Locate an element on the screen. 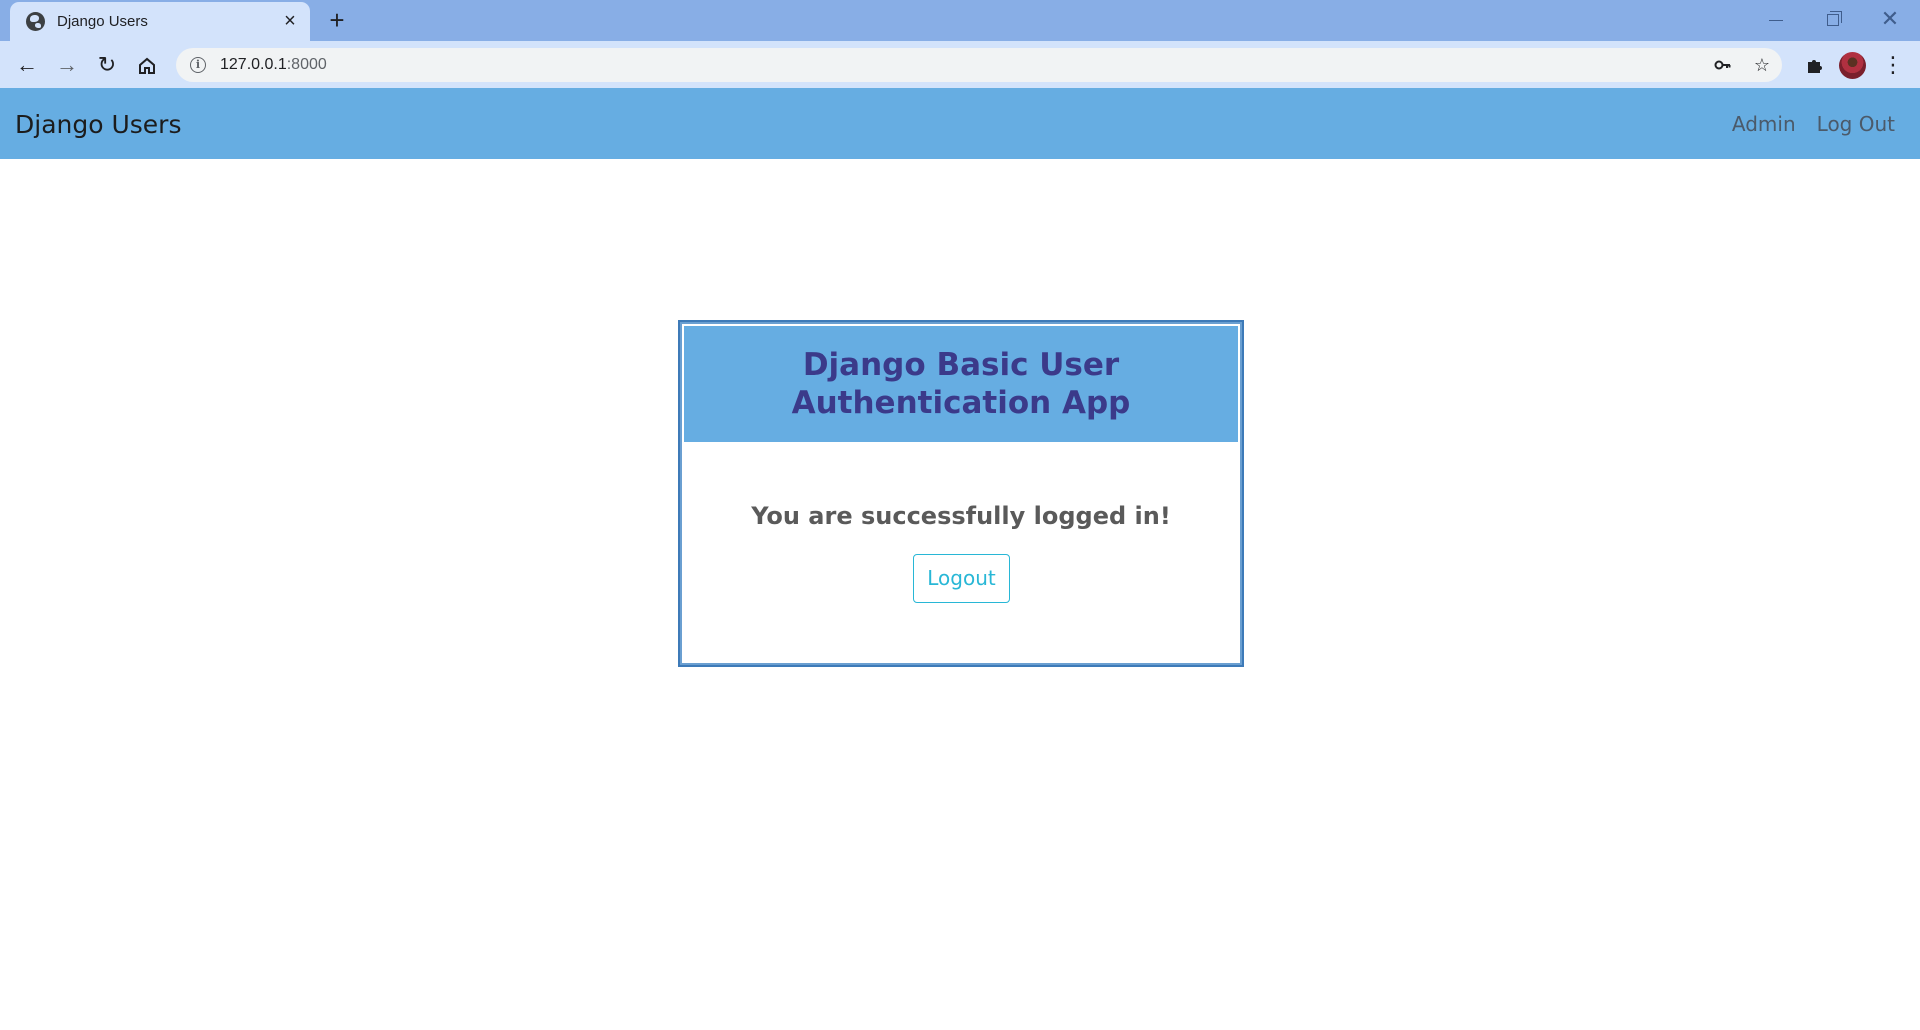 This screenshot has height=1030, width=1920. site-navbar: Django Users Admin Log Out is located at coordinates (960, 123).